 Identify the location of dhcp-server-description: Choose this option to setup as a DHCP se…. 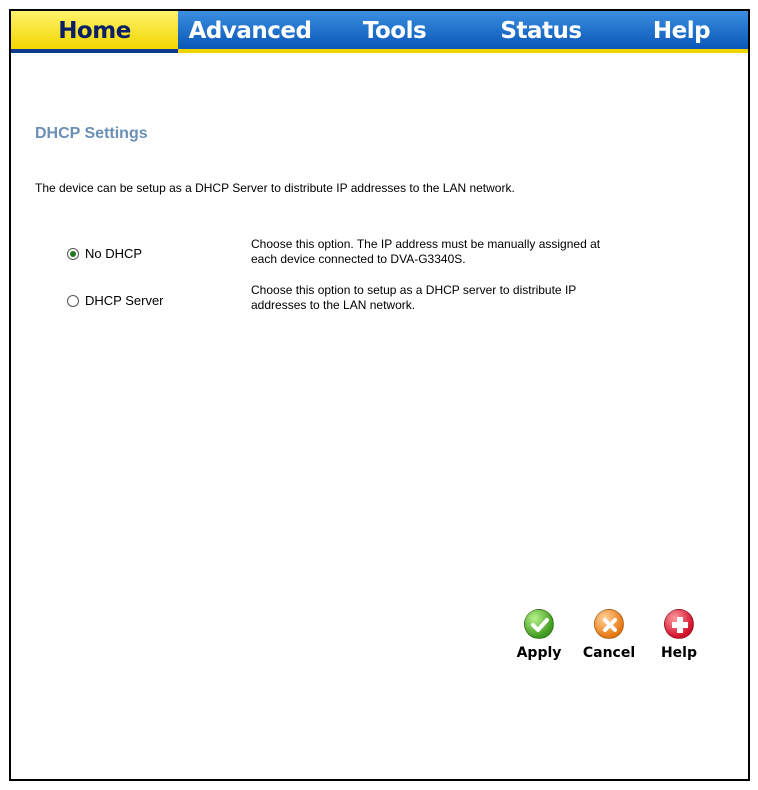
(481, 298).